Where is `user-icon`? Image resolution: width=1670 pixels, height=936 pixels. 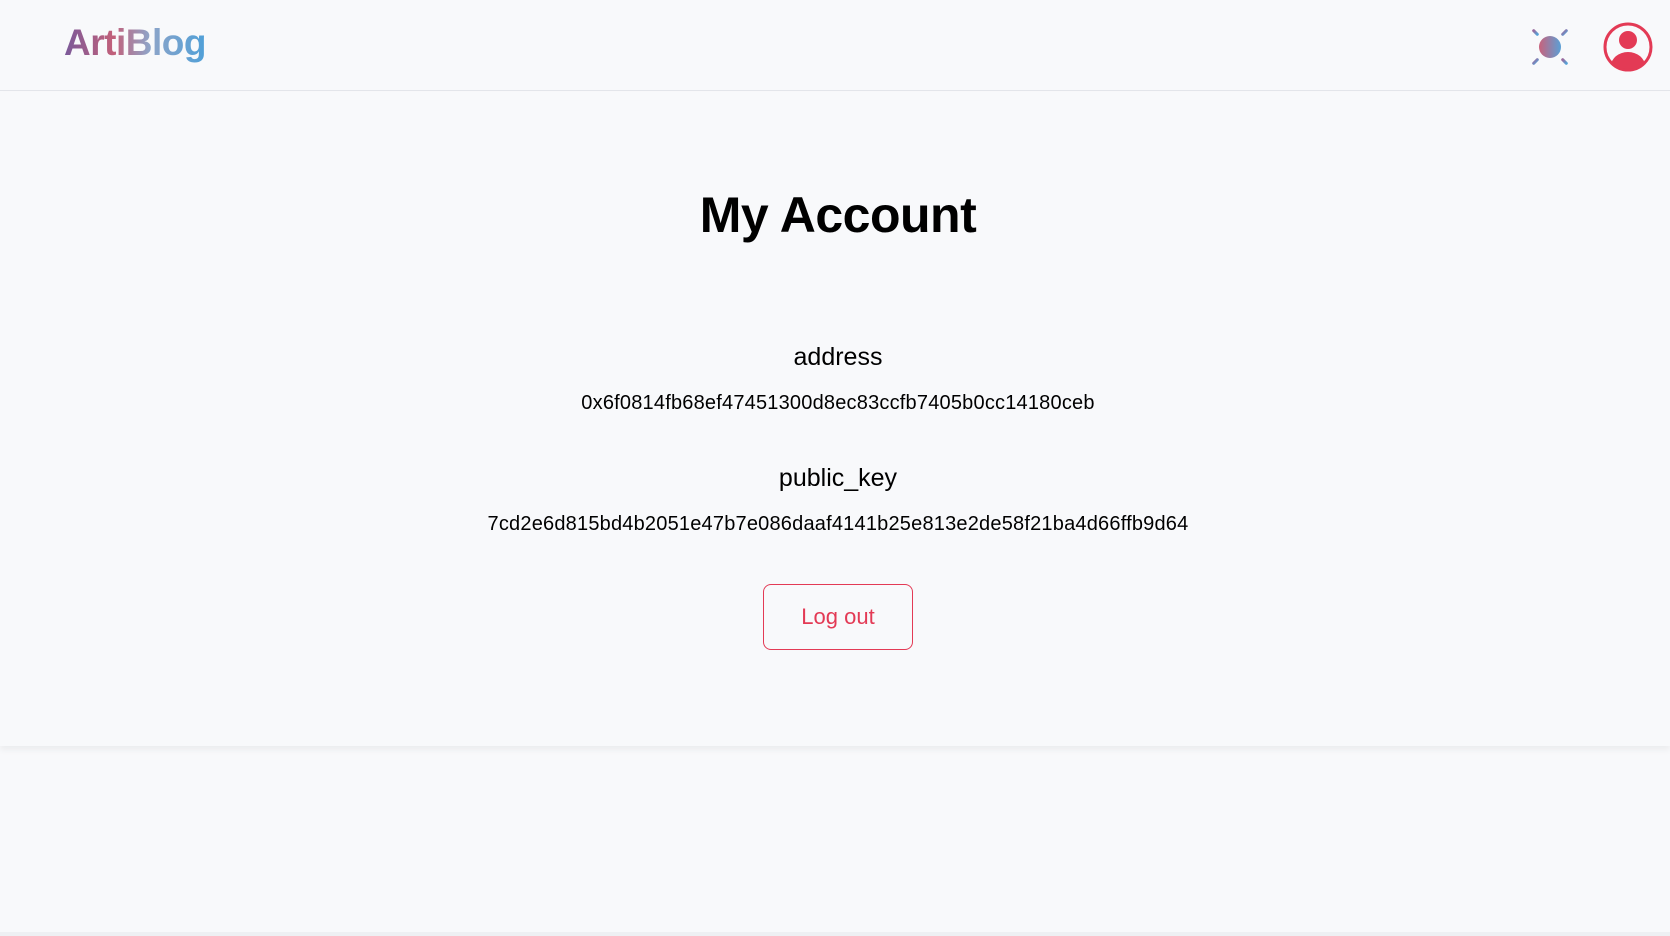 user-icon is located at coordinates (1628, 47).